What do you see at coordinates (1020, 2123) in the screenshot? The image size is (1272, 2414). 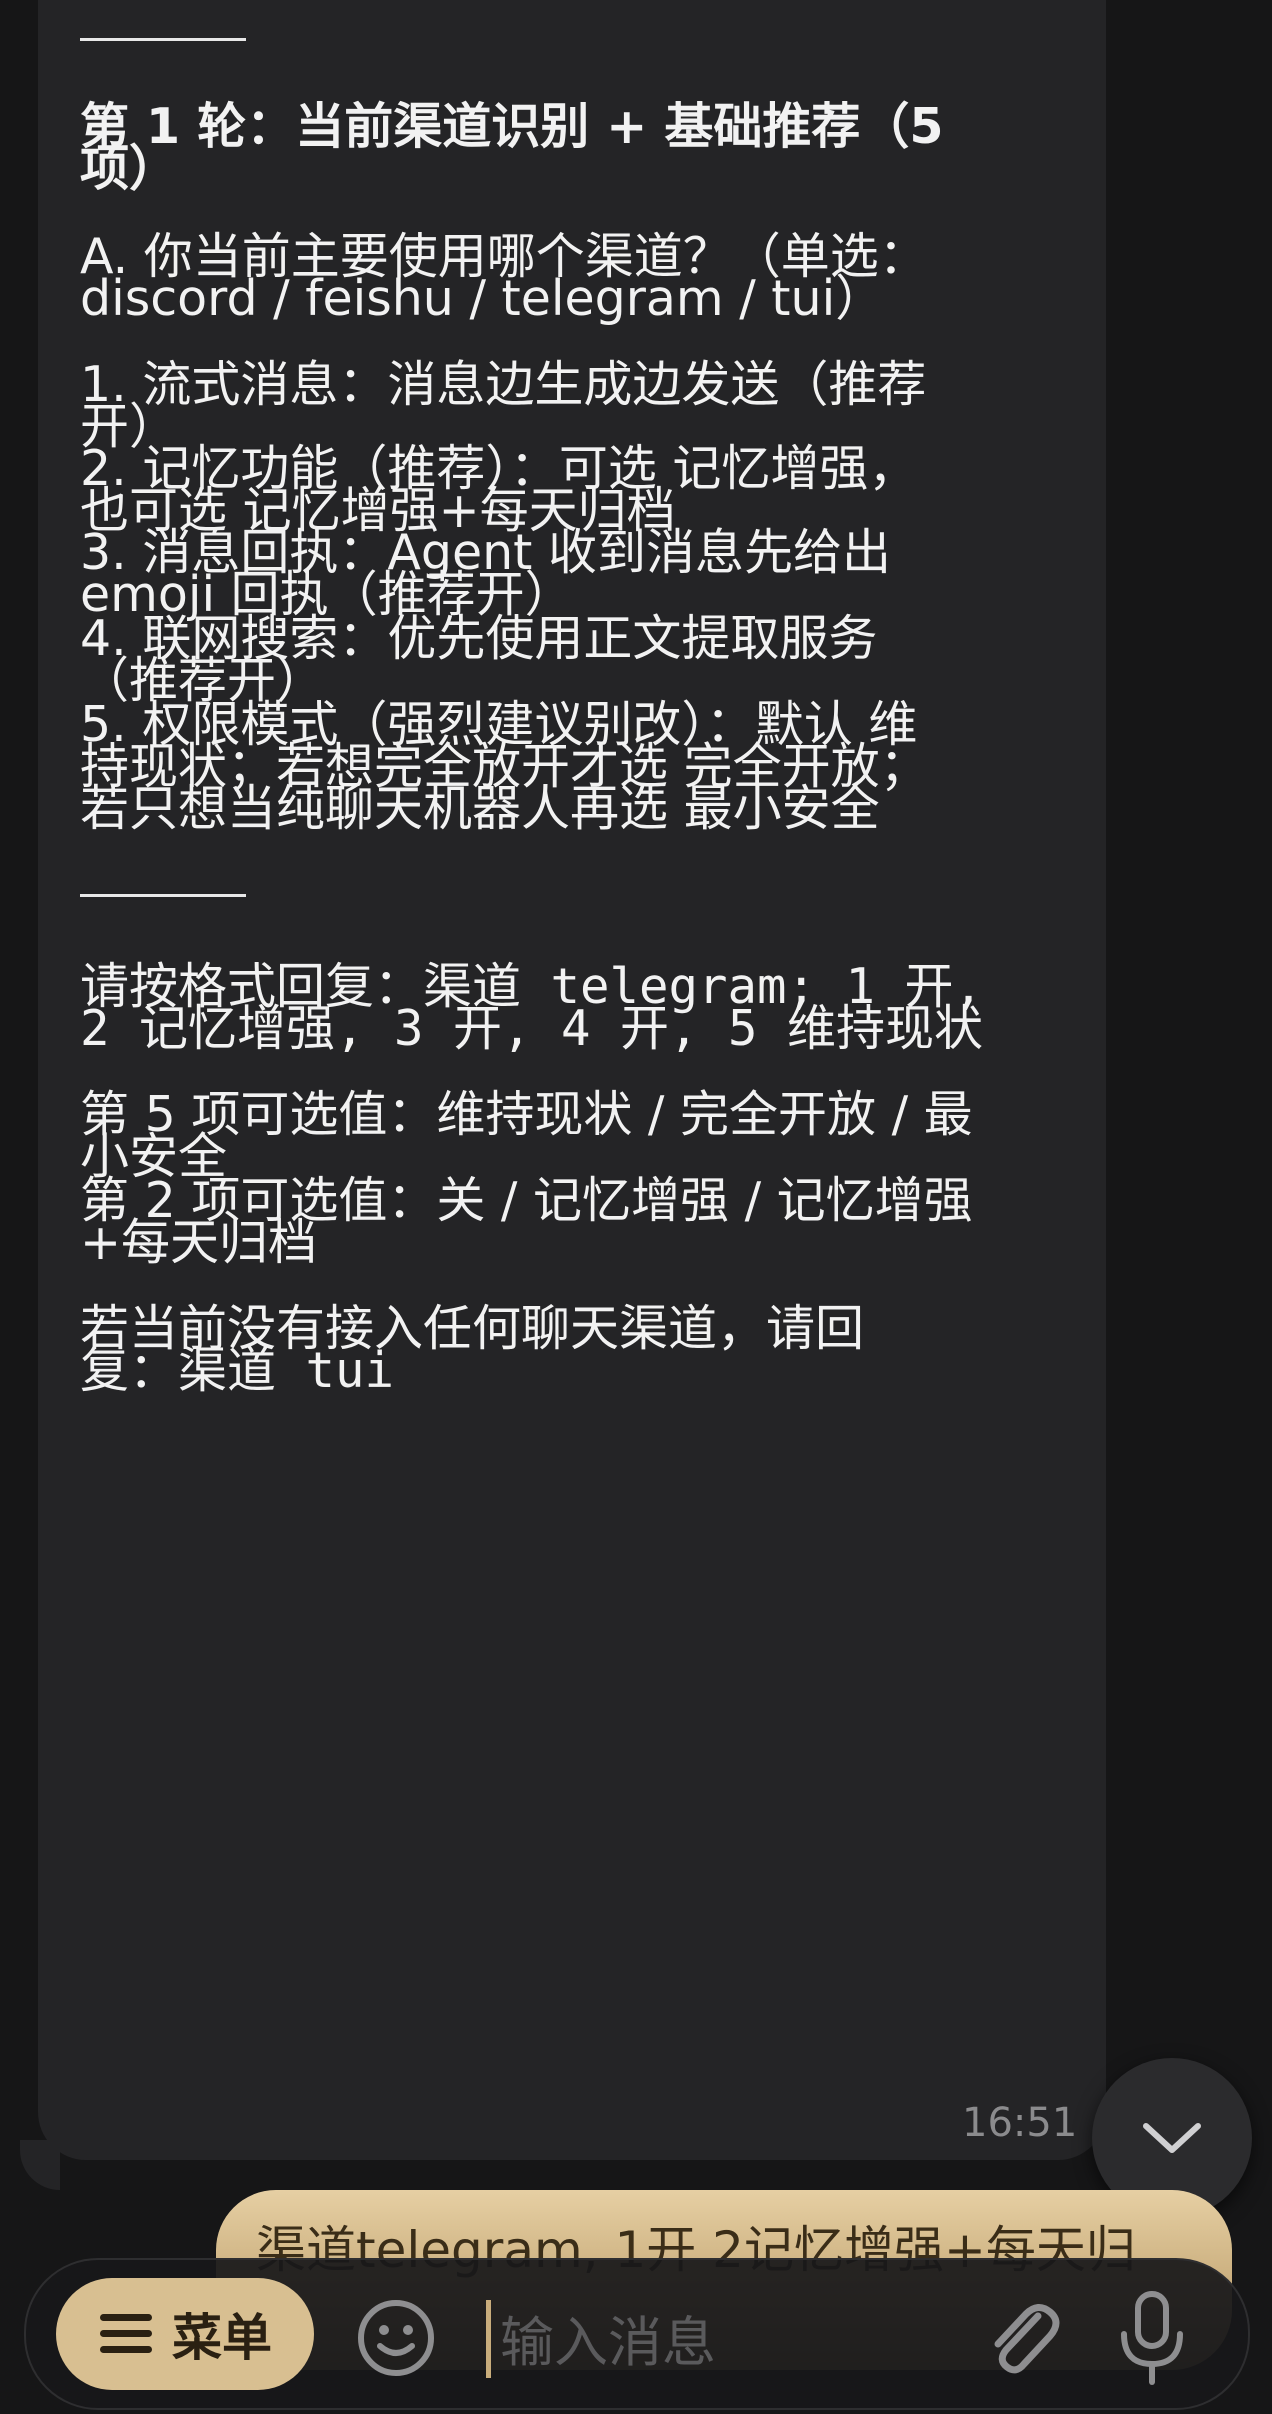 I see `message-timestamp: 16:51` at bounding box center [1020, 2123].